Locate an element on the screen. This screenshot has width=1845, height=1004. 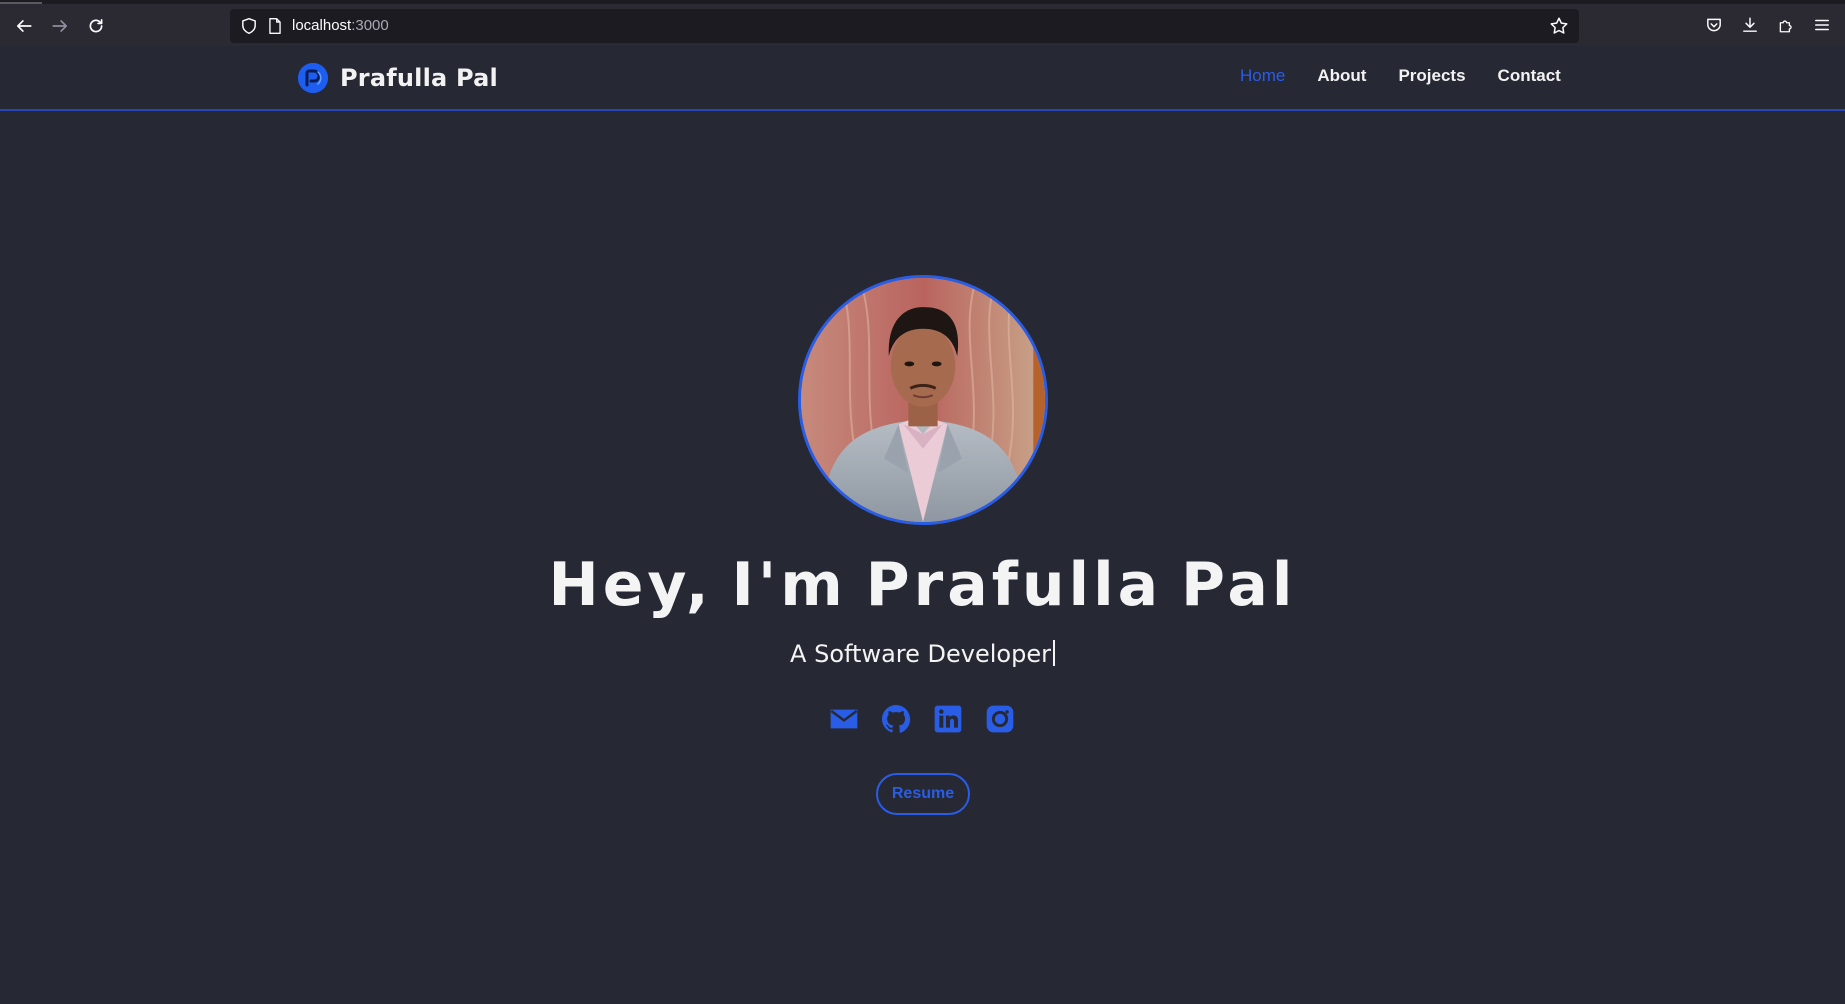
hero-subtitle: A Software Developer is located at coordinates (922, 654).